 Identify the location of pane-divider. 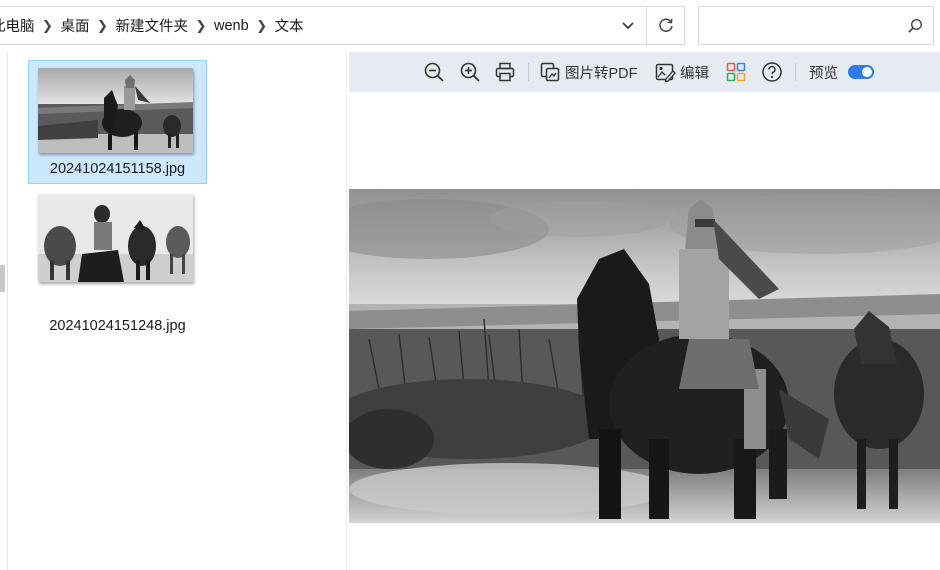
(346, 311).